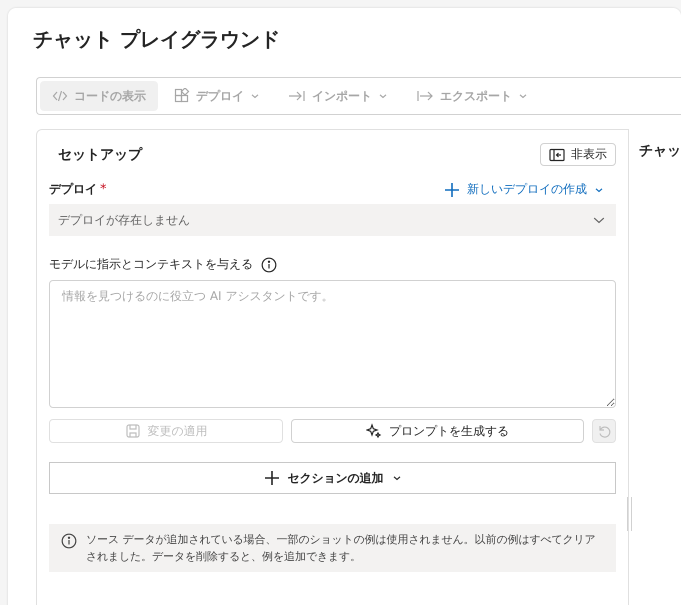 Image resolution: width=681 pixels, height=605 pixels. Describe the element at coordinates (660, 151) in the screenshot. I see `panel-title: チャッ` at that location.